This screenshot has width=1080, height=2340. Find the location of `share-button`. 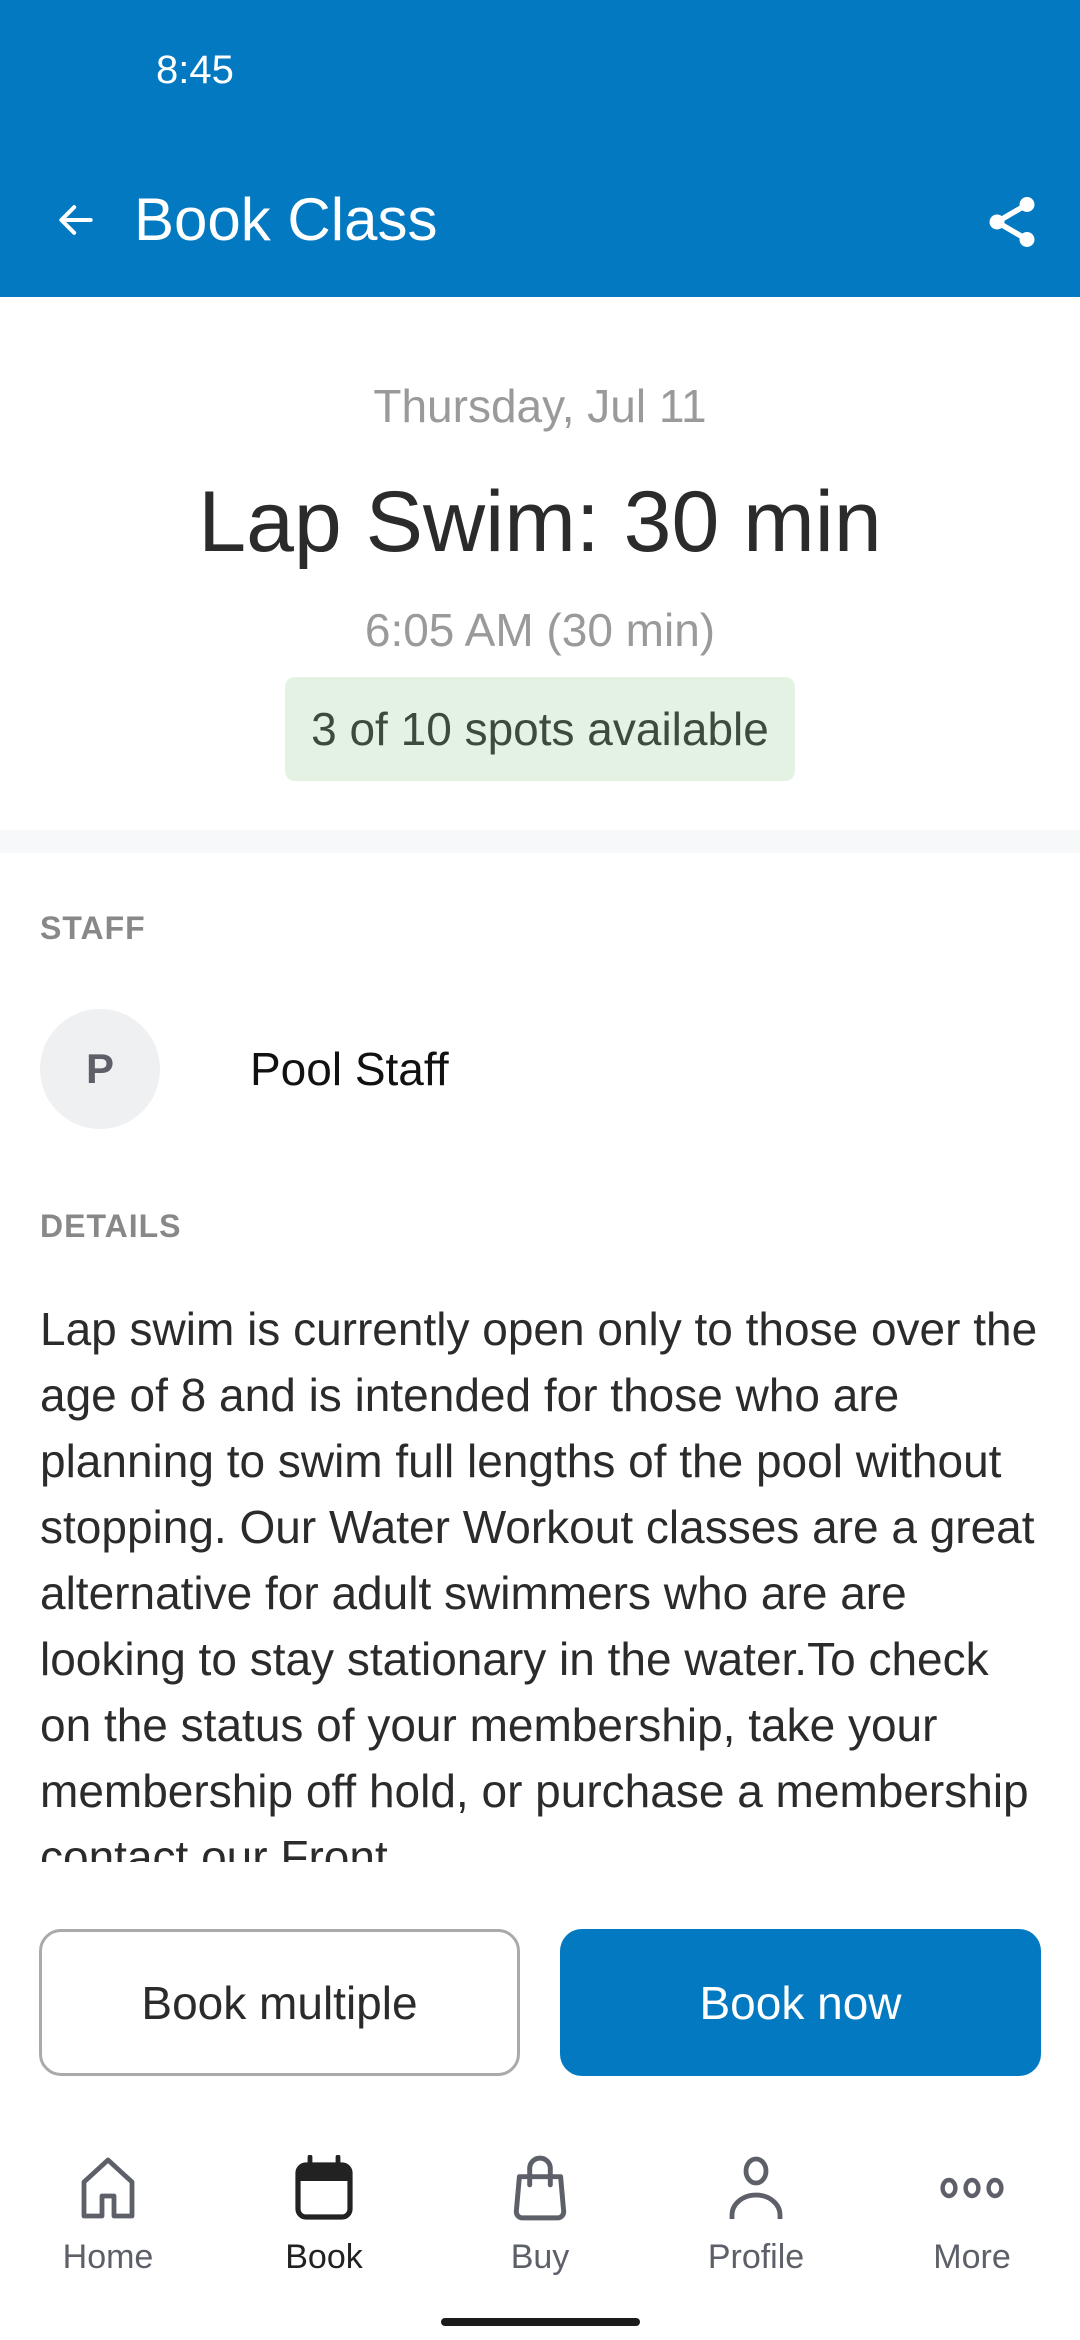

share-button is located at coordinates (1012, 222).